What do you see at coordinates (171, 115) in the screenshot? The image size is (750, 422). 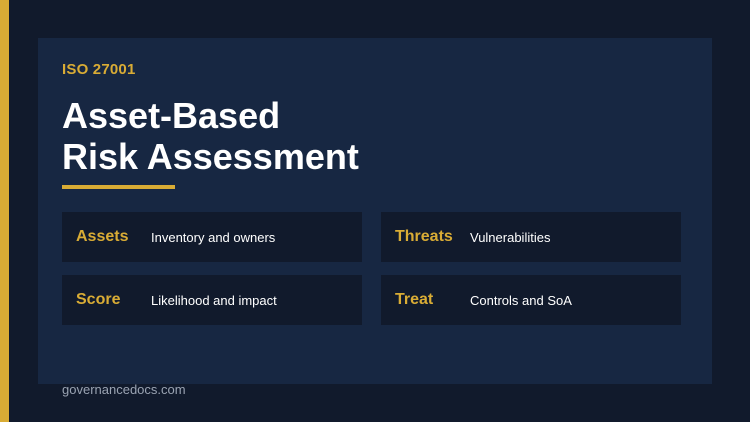 I see `title-line-1: Asset-Based` at bounding box center [171, 115].